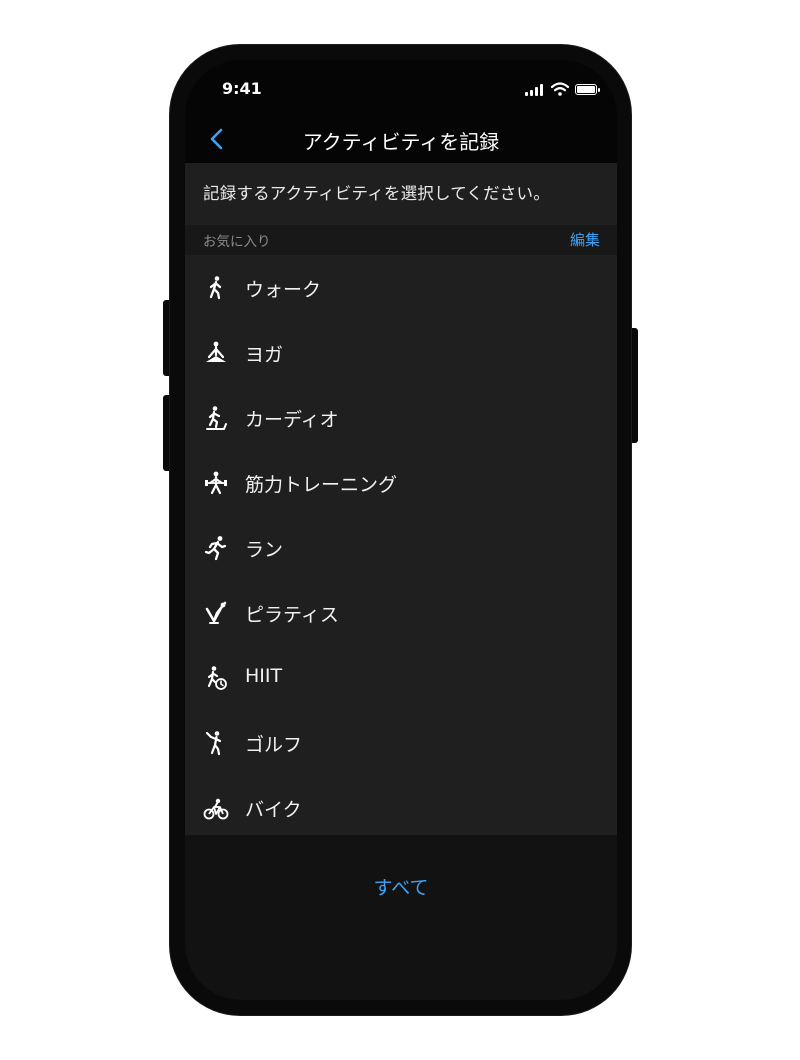 The height and width of the screenshot is (1060, 800). What do you see at coordinates (536, 90) in the screenshot?
I see `cellular-signal-icon` at bounding box center [536, 90].